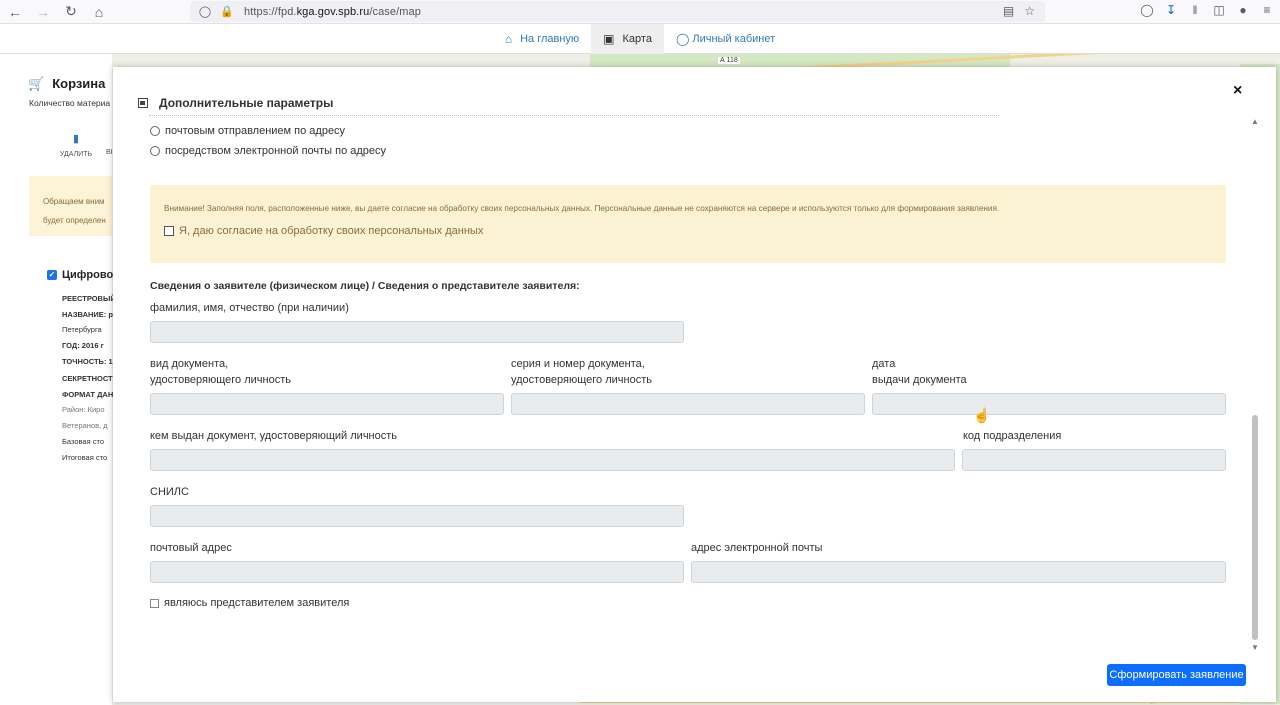  Describe the element at coordinates (169, 231) in the screenshot. I see `consent-checkbox` at that location.